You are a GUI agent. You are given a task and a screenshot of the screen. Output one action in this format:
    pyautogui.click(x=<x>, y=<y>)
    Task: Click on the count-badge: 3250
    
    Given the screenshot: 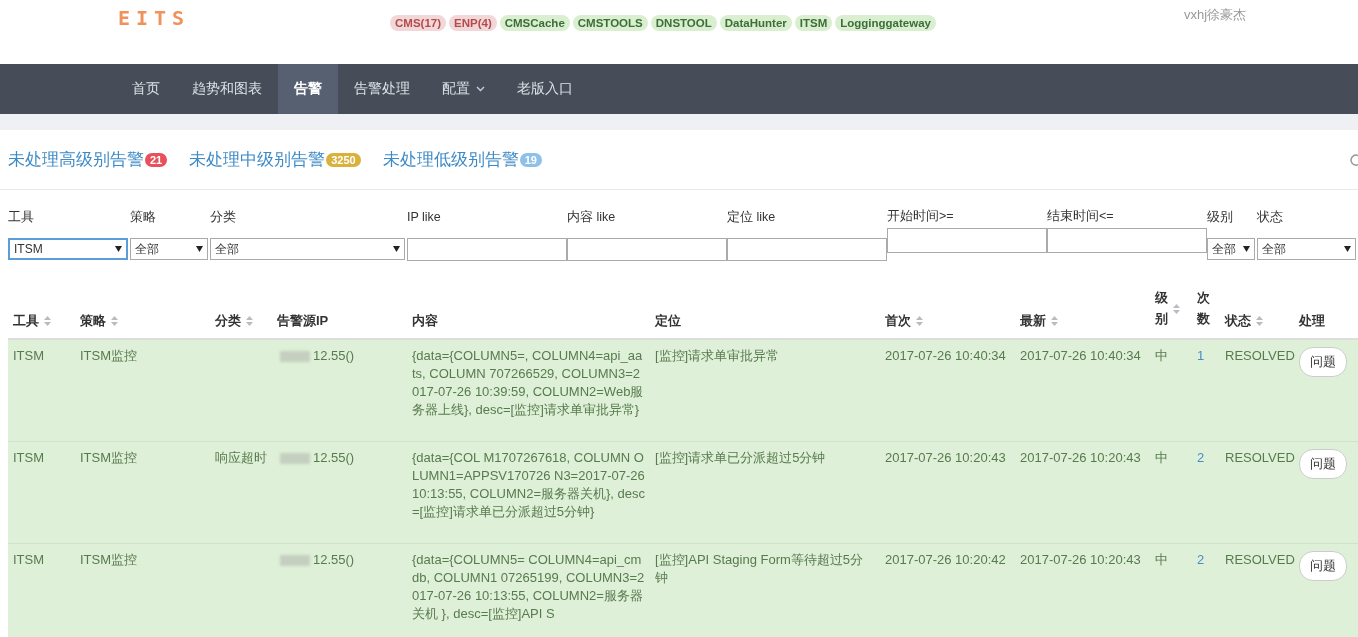 What is the action you would take?
    pyautogui.click(x=343, y=159)
    